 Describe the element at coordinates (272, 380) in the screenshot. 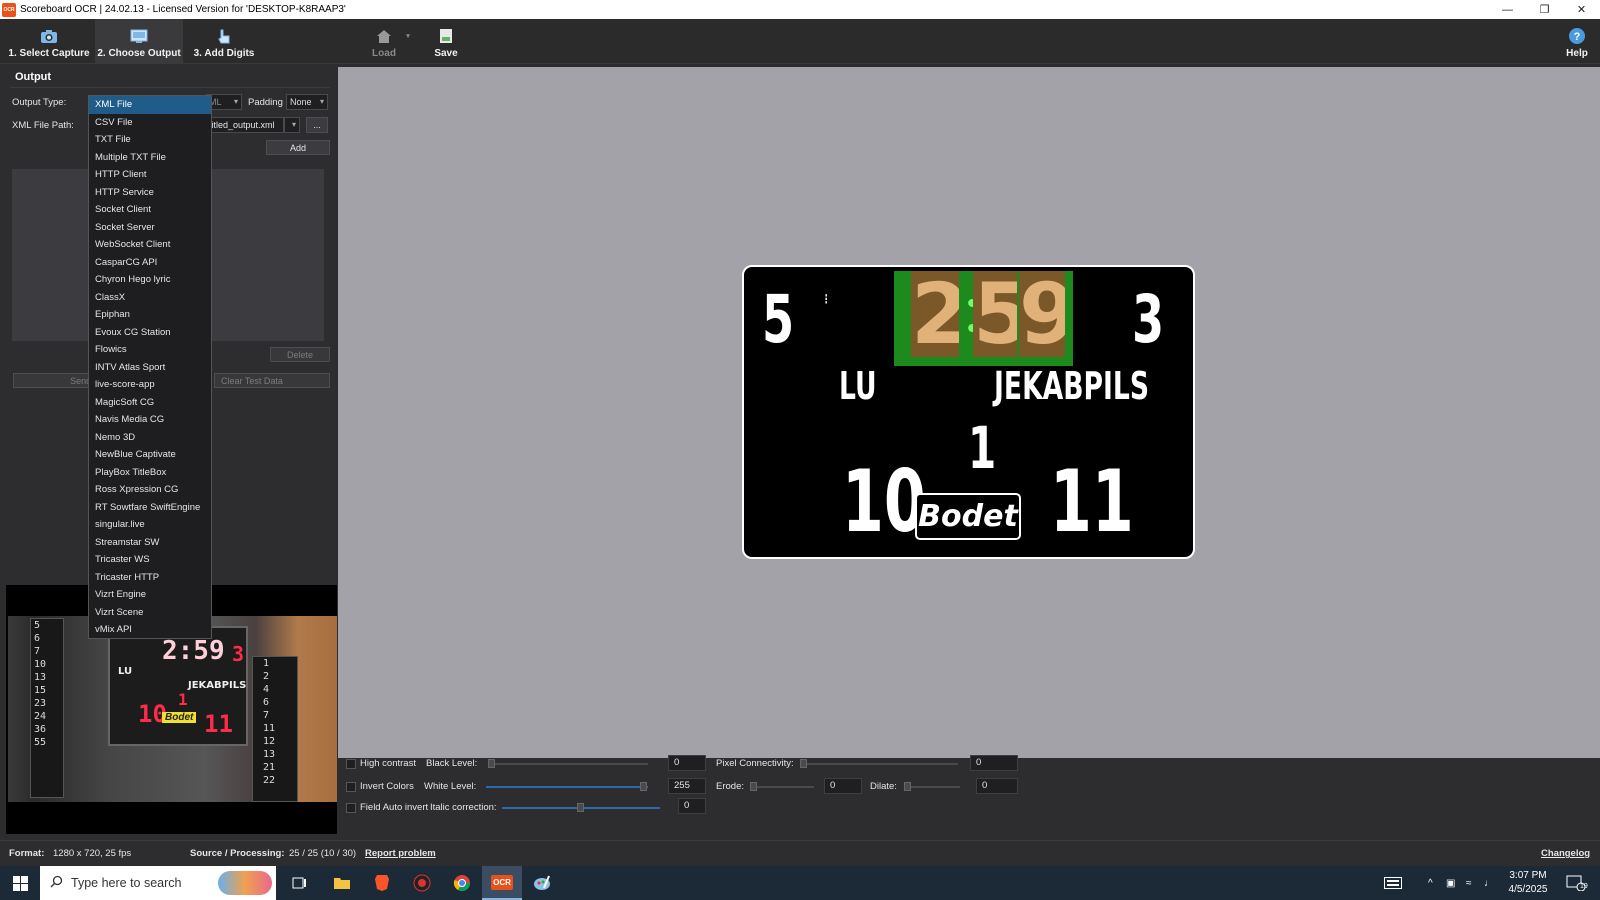

I see `clear-test-data-button: Clear Test Data` at that location.